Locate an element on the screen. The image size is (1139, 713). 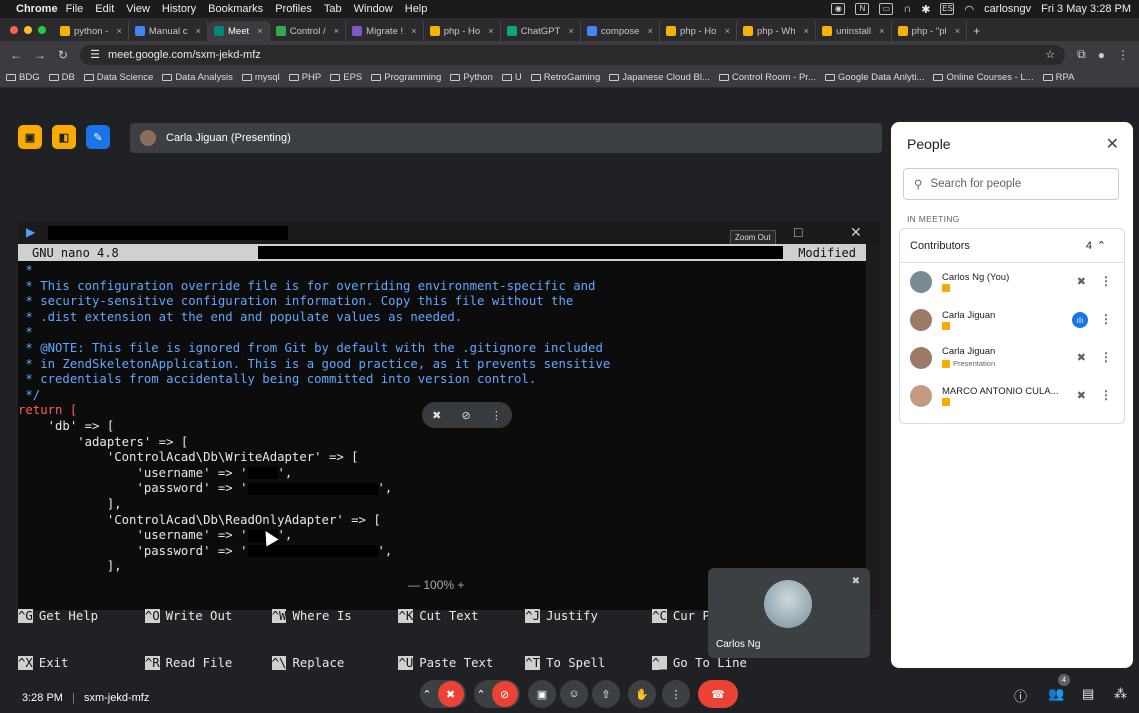
tab-4: Migrate ! × is located at coordinates (385, 31).